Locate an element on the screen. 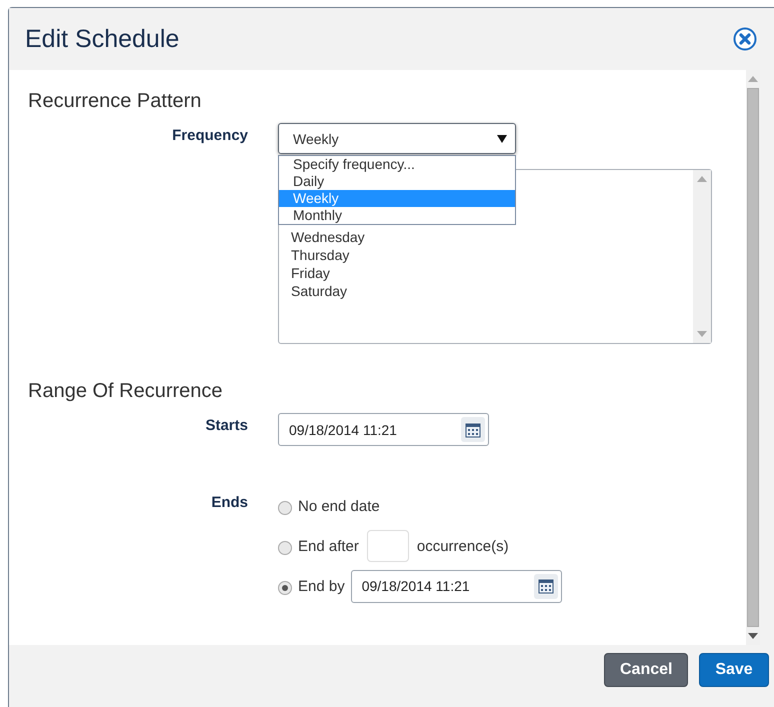 This screenshot has height=707, width=774. list-item: Saturday is located at coordinates (492, 291).